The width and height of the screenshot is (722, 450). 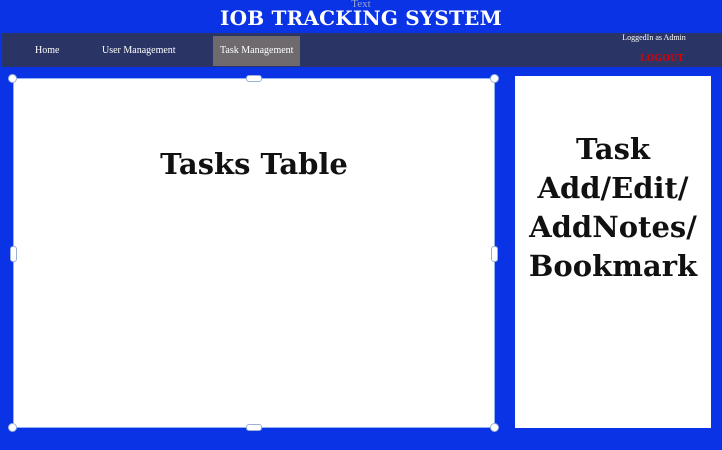 What do you see at coordinates (494, 427) in the screenshot?
I see `resize-handle-bottom-right` at bounding box center [494, 427].